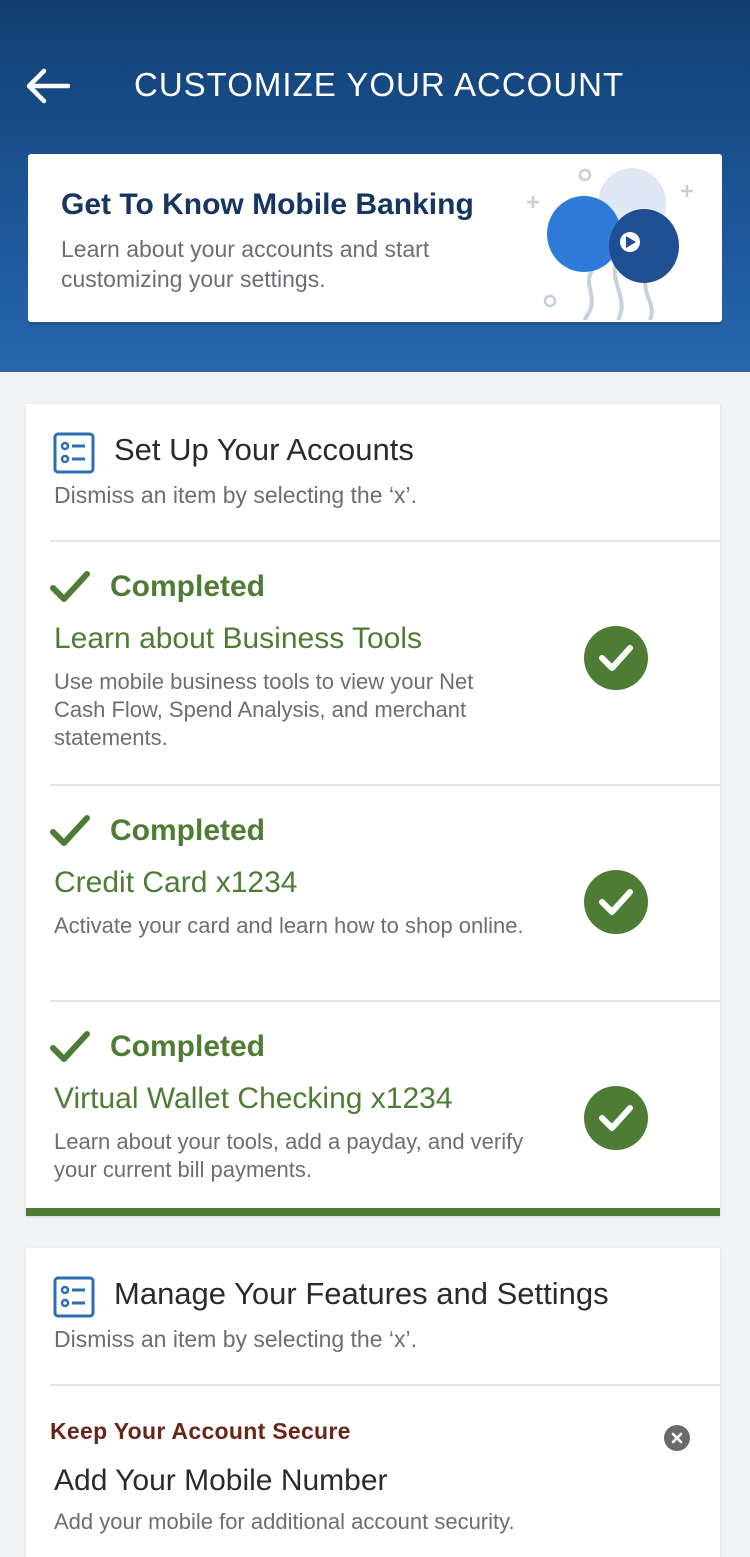 The height and width of the screenshot is (1557, 750). I want to click on close-icon, so click(677, 1438).